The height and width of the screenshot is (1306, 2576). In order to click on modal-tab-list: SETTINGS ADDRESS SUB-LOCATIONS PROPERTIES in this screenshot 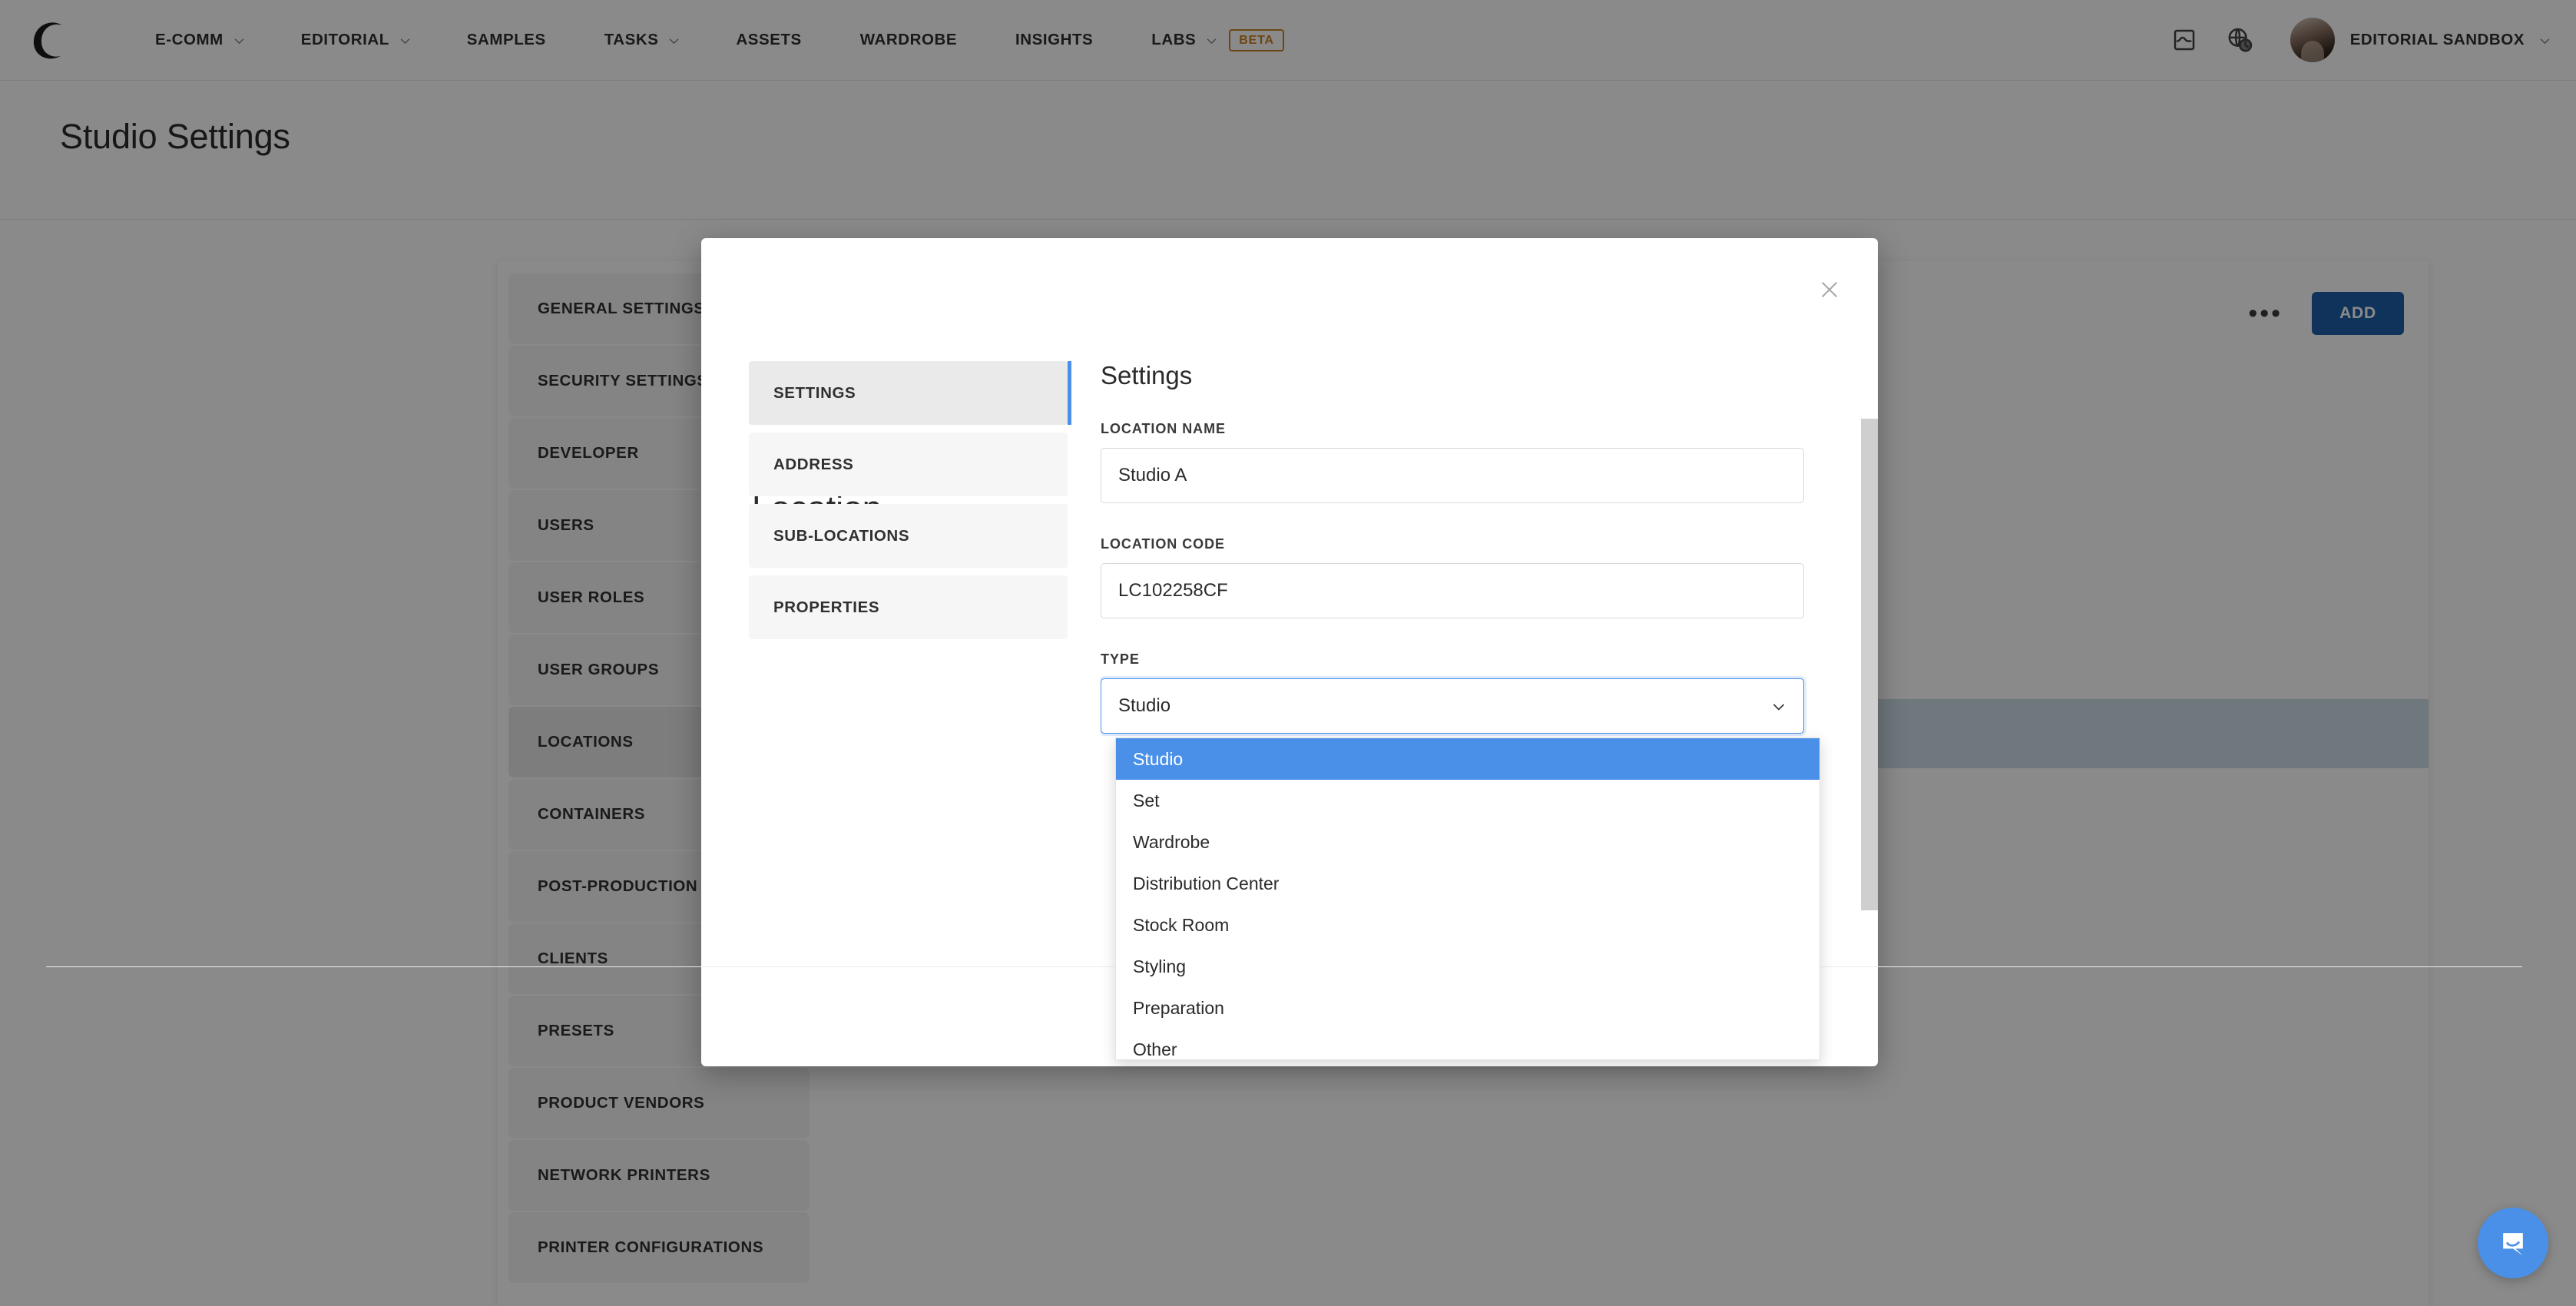, I will do `click(910, 504)`.